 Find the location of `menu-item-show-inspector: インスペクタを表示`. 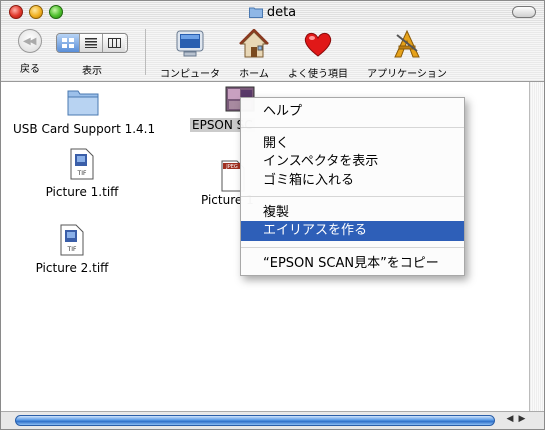

menu-item-show-inspector: インスペクタを表示 is located at coordinates (352, 162).